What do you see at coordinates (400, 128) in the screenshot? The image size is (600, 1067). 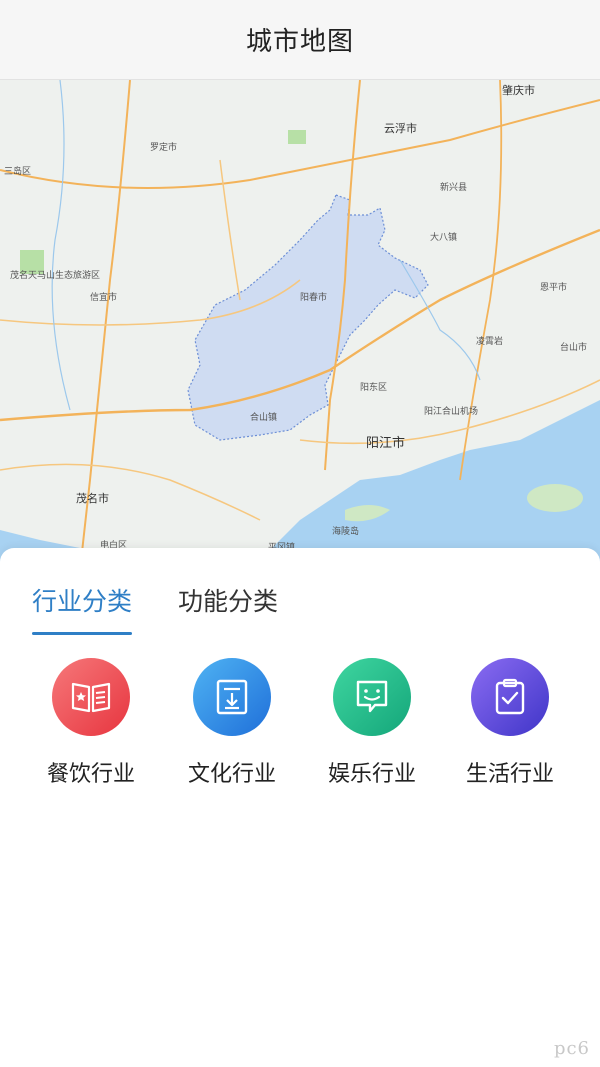 I see `map-label: 云浮市` at bounding box center [400, 128].